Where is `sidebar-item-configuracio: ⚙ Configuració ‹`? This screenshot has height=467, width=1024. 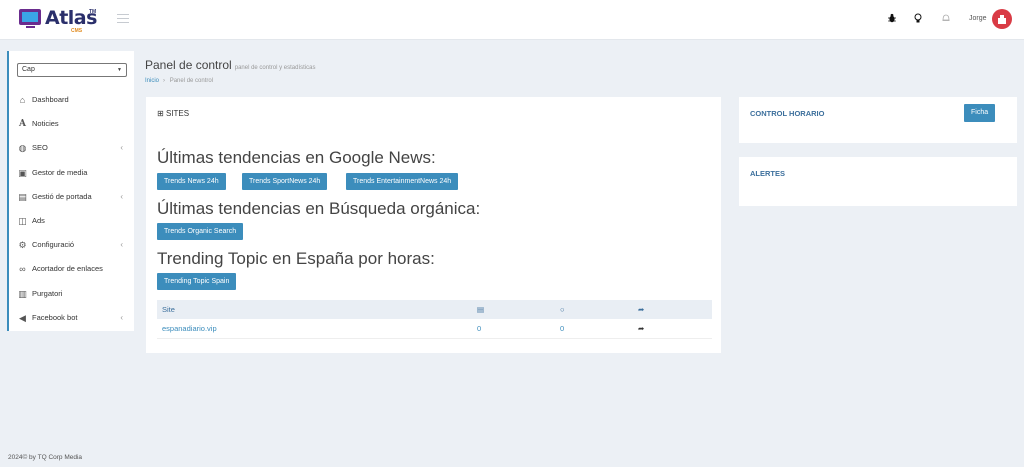
sidebar-item-configuracio: ⚙ Configuració ‹ is located at coordinates (71, 245).